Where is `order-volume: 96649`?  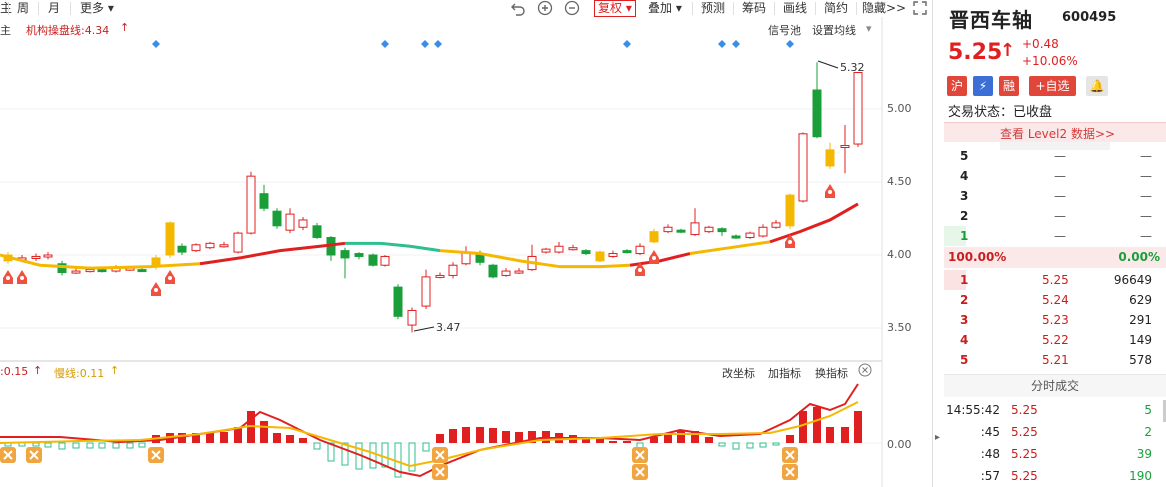
order-volume: 96649 is located at coordinates (1132, 280).